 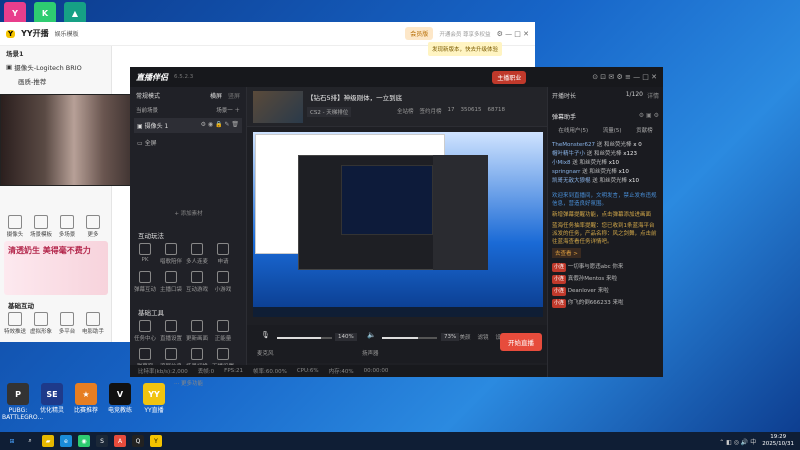 I want to click on camera-icon: ▣, so click(x=141, y=126).